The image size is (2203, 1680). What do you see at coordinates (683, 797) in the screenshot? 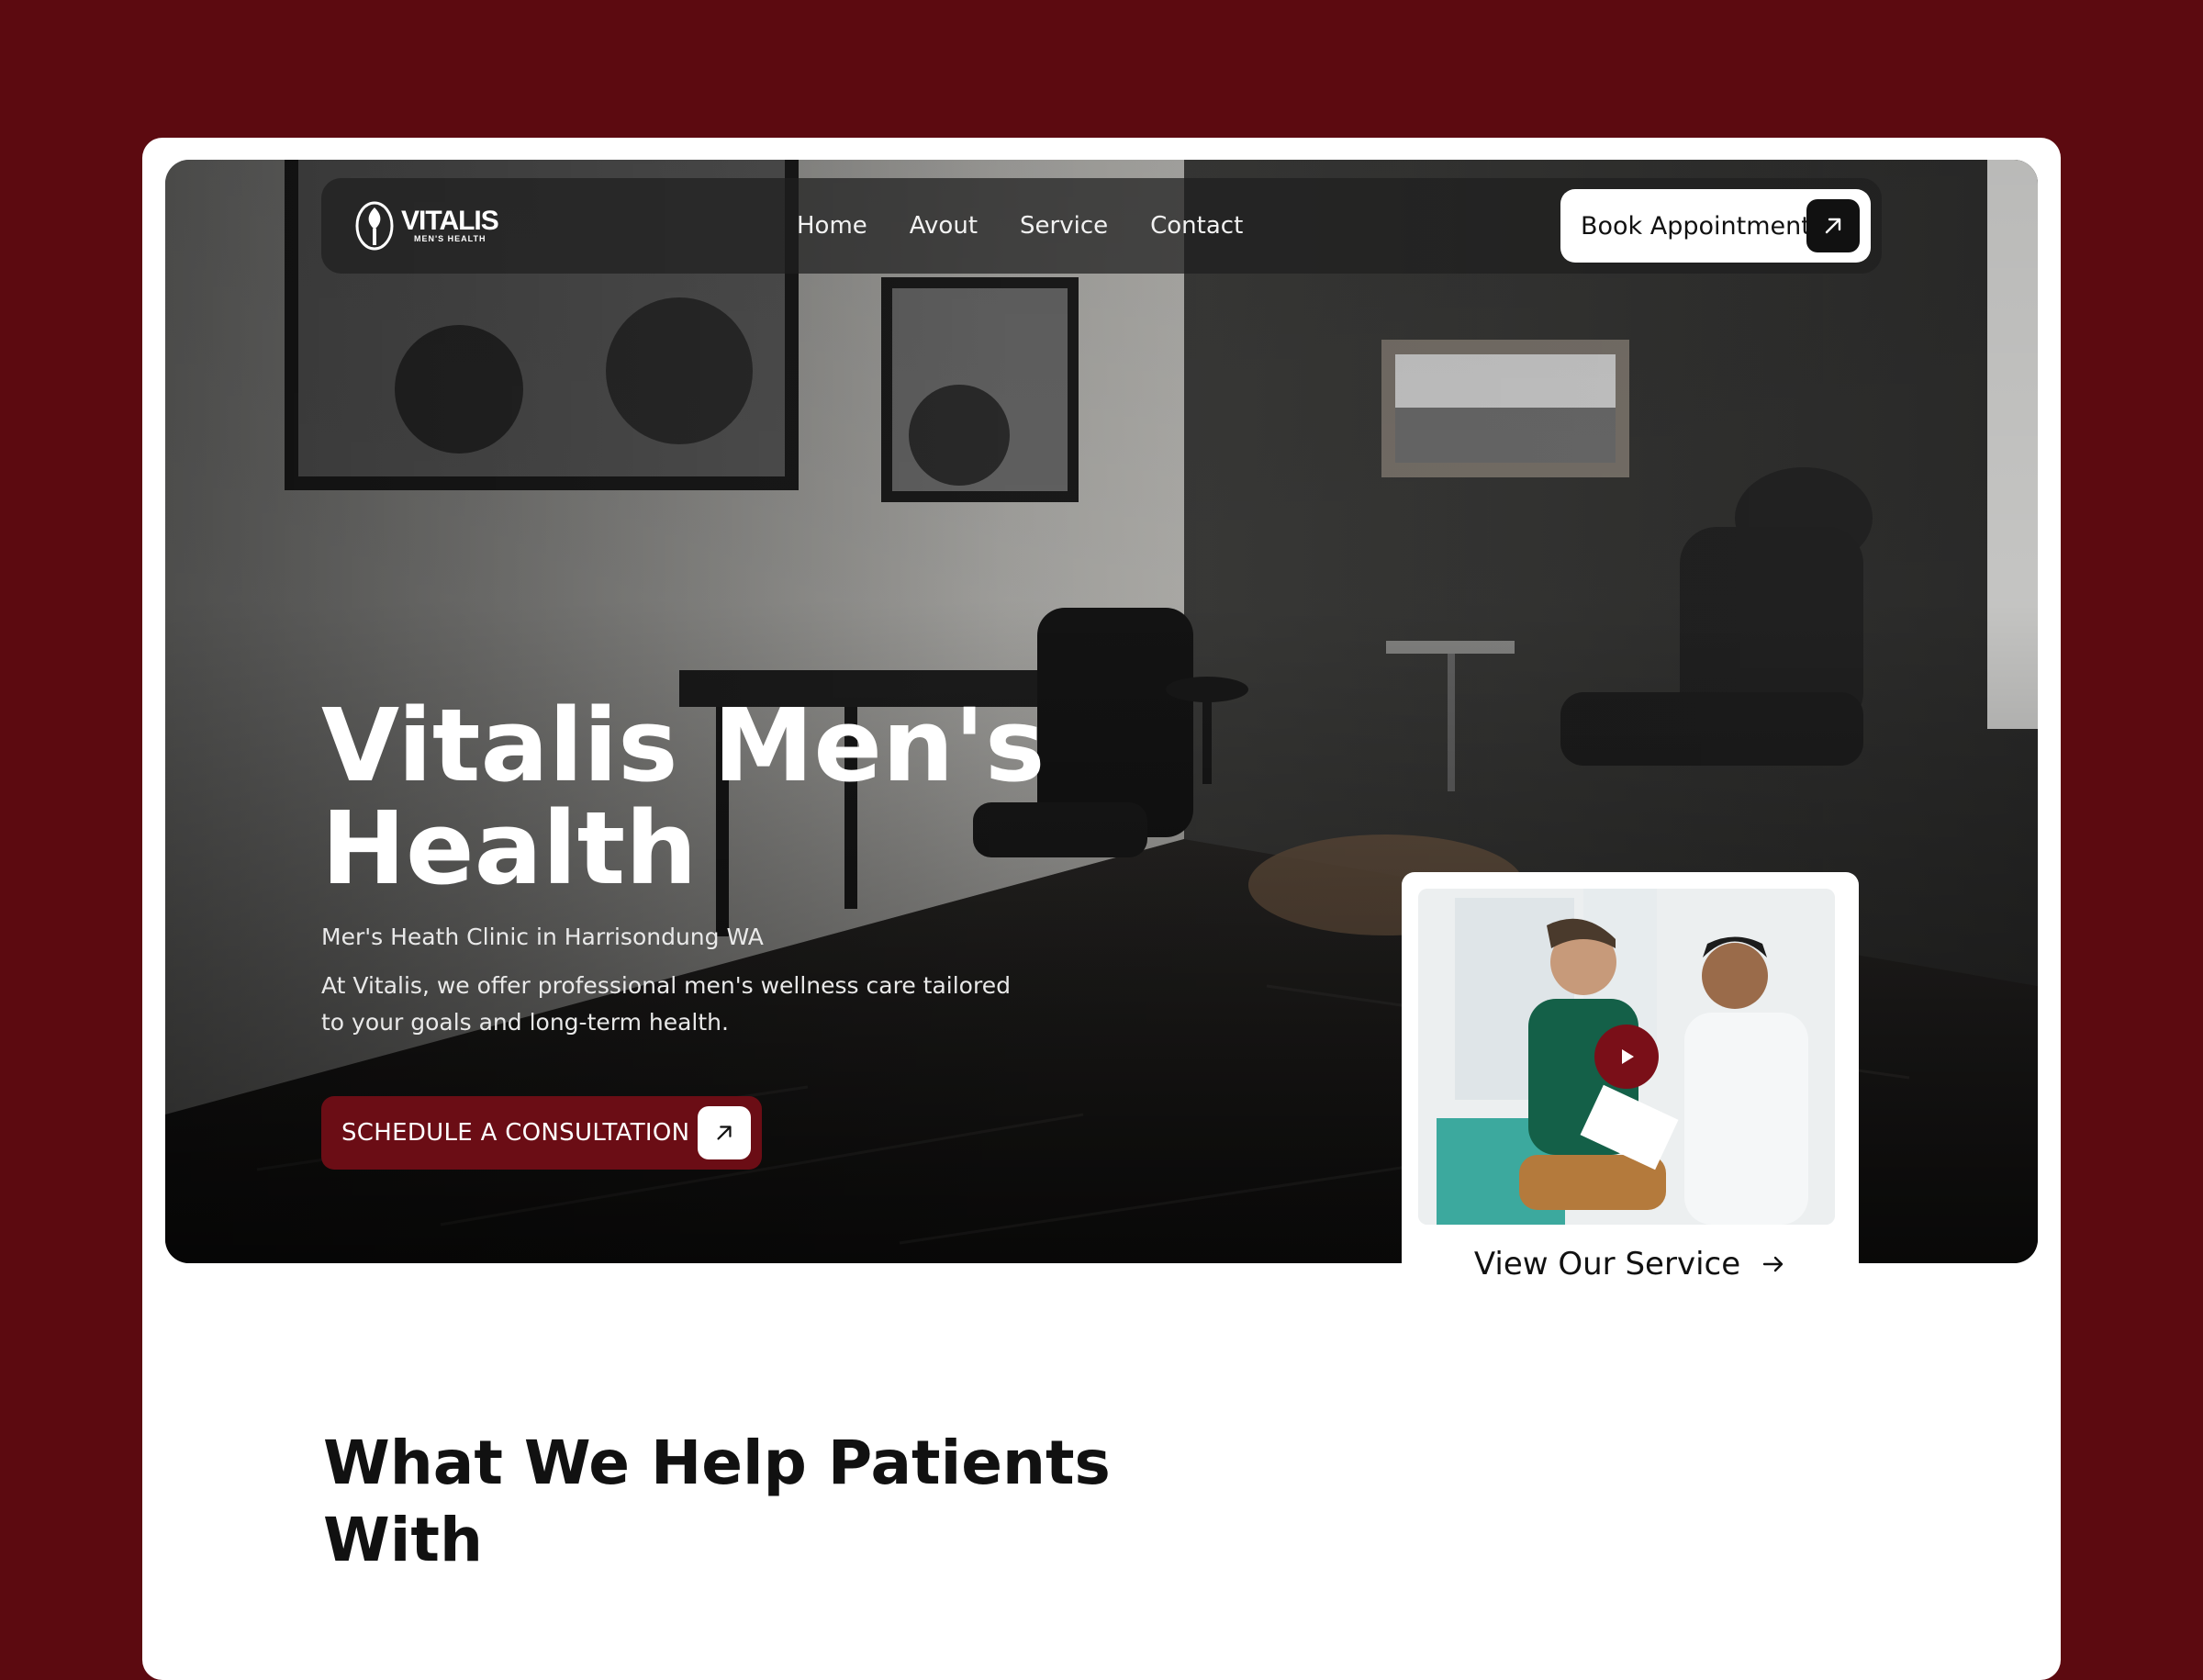
I see `hero-title: Vitalis Men's Health` at bounding box center [683, 797].